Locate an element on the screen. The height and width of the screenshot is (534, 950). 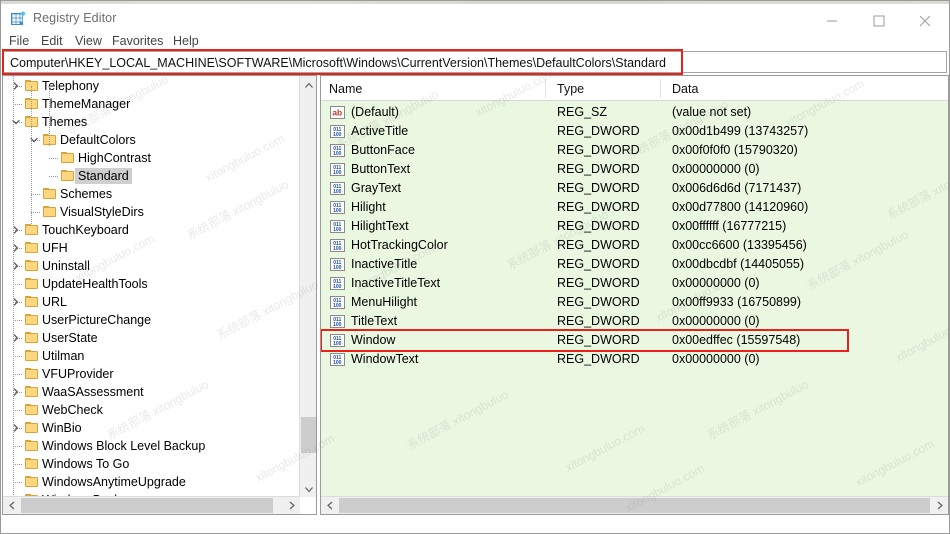
tree-item-webcheck: WebCheck is located at coordinates (151, 410).